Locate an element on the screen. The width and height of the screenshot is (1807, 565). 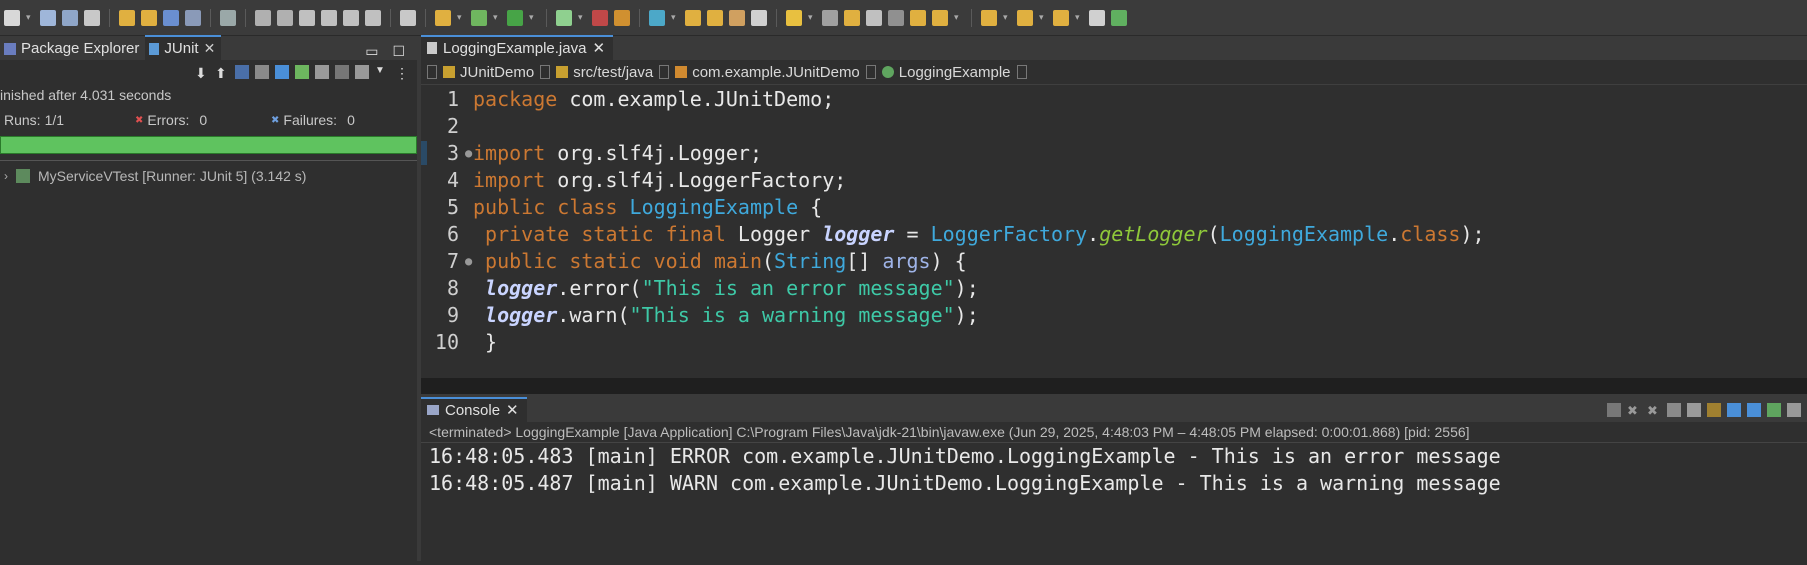
main-toolbar: ▾ ▾ ▾ ▾ ▾ ▾ ▾ ▾ ▾ ▾ ▾ is located at coordinates (903, 18).